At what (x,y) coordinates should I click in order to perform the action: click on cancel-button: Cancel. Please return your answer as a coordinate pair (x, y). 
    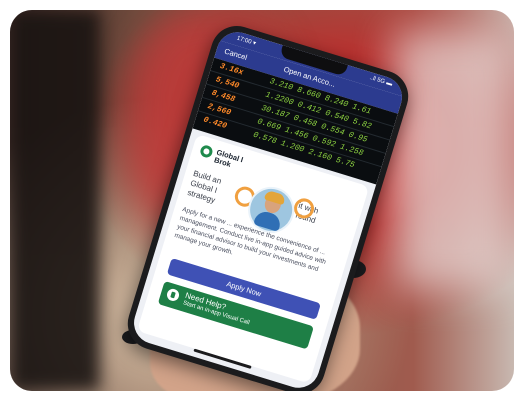
    Looking at the image, I should click on (235, 54).